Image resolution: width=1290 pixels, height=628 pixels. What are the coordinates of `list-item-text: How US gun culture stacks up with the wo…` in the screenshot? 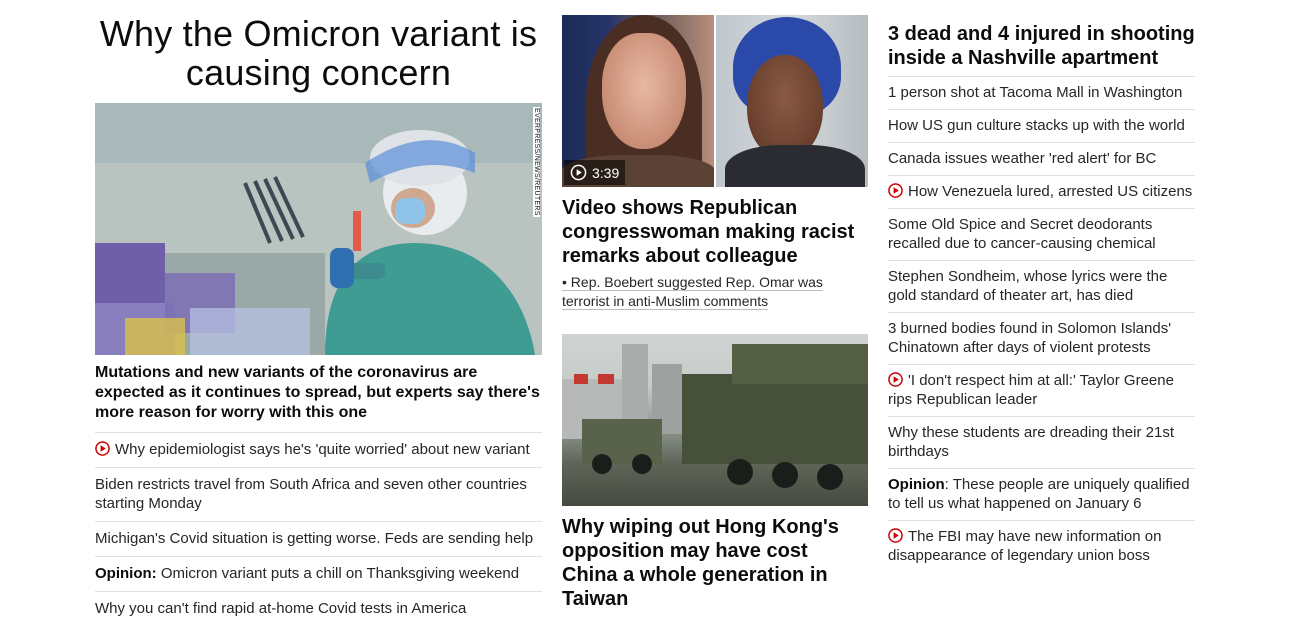 It's located at (1036, 125).